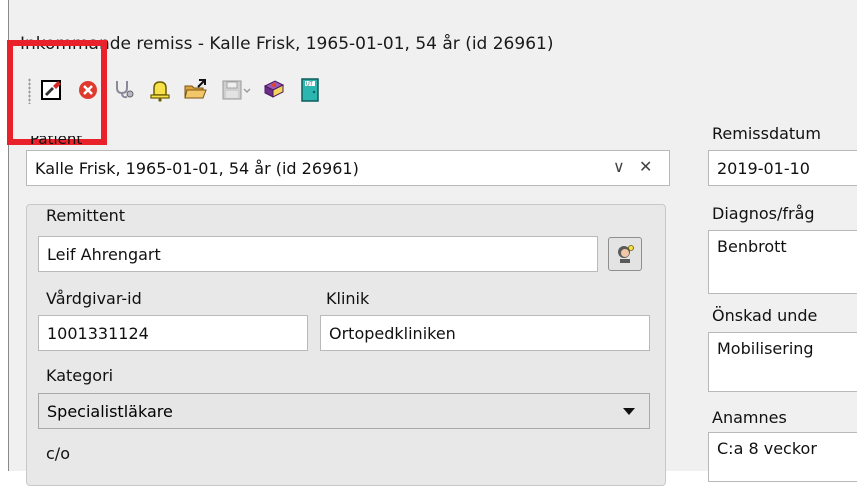 This screenshot has width=857, height=486. Describe the element at coordinates (86, 215) in the screenshot. I see `remittent-group-label: Remittent` at that location.